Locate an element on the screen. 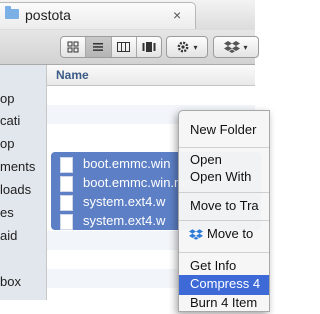 This screenshot has height=314, width=320. menu-item-burn: Burn 4 Item is located at coordinates (224, 304).